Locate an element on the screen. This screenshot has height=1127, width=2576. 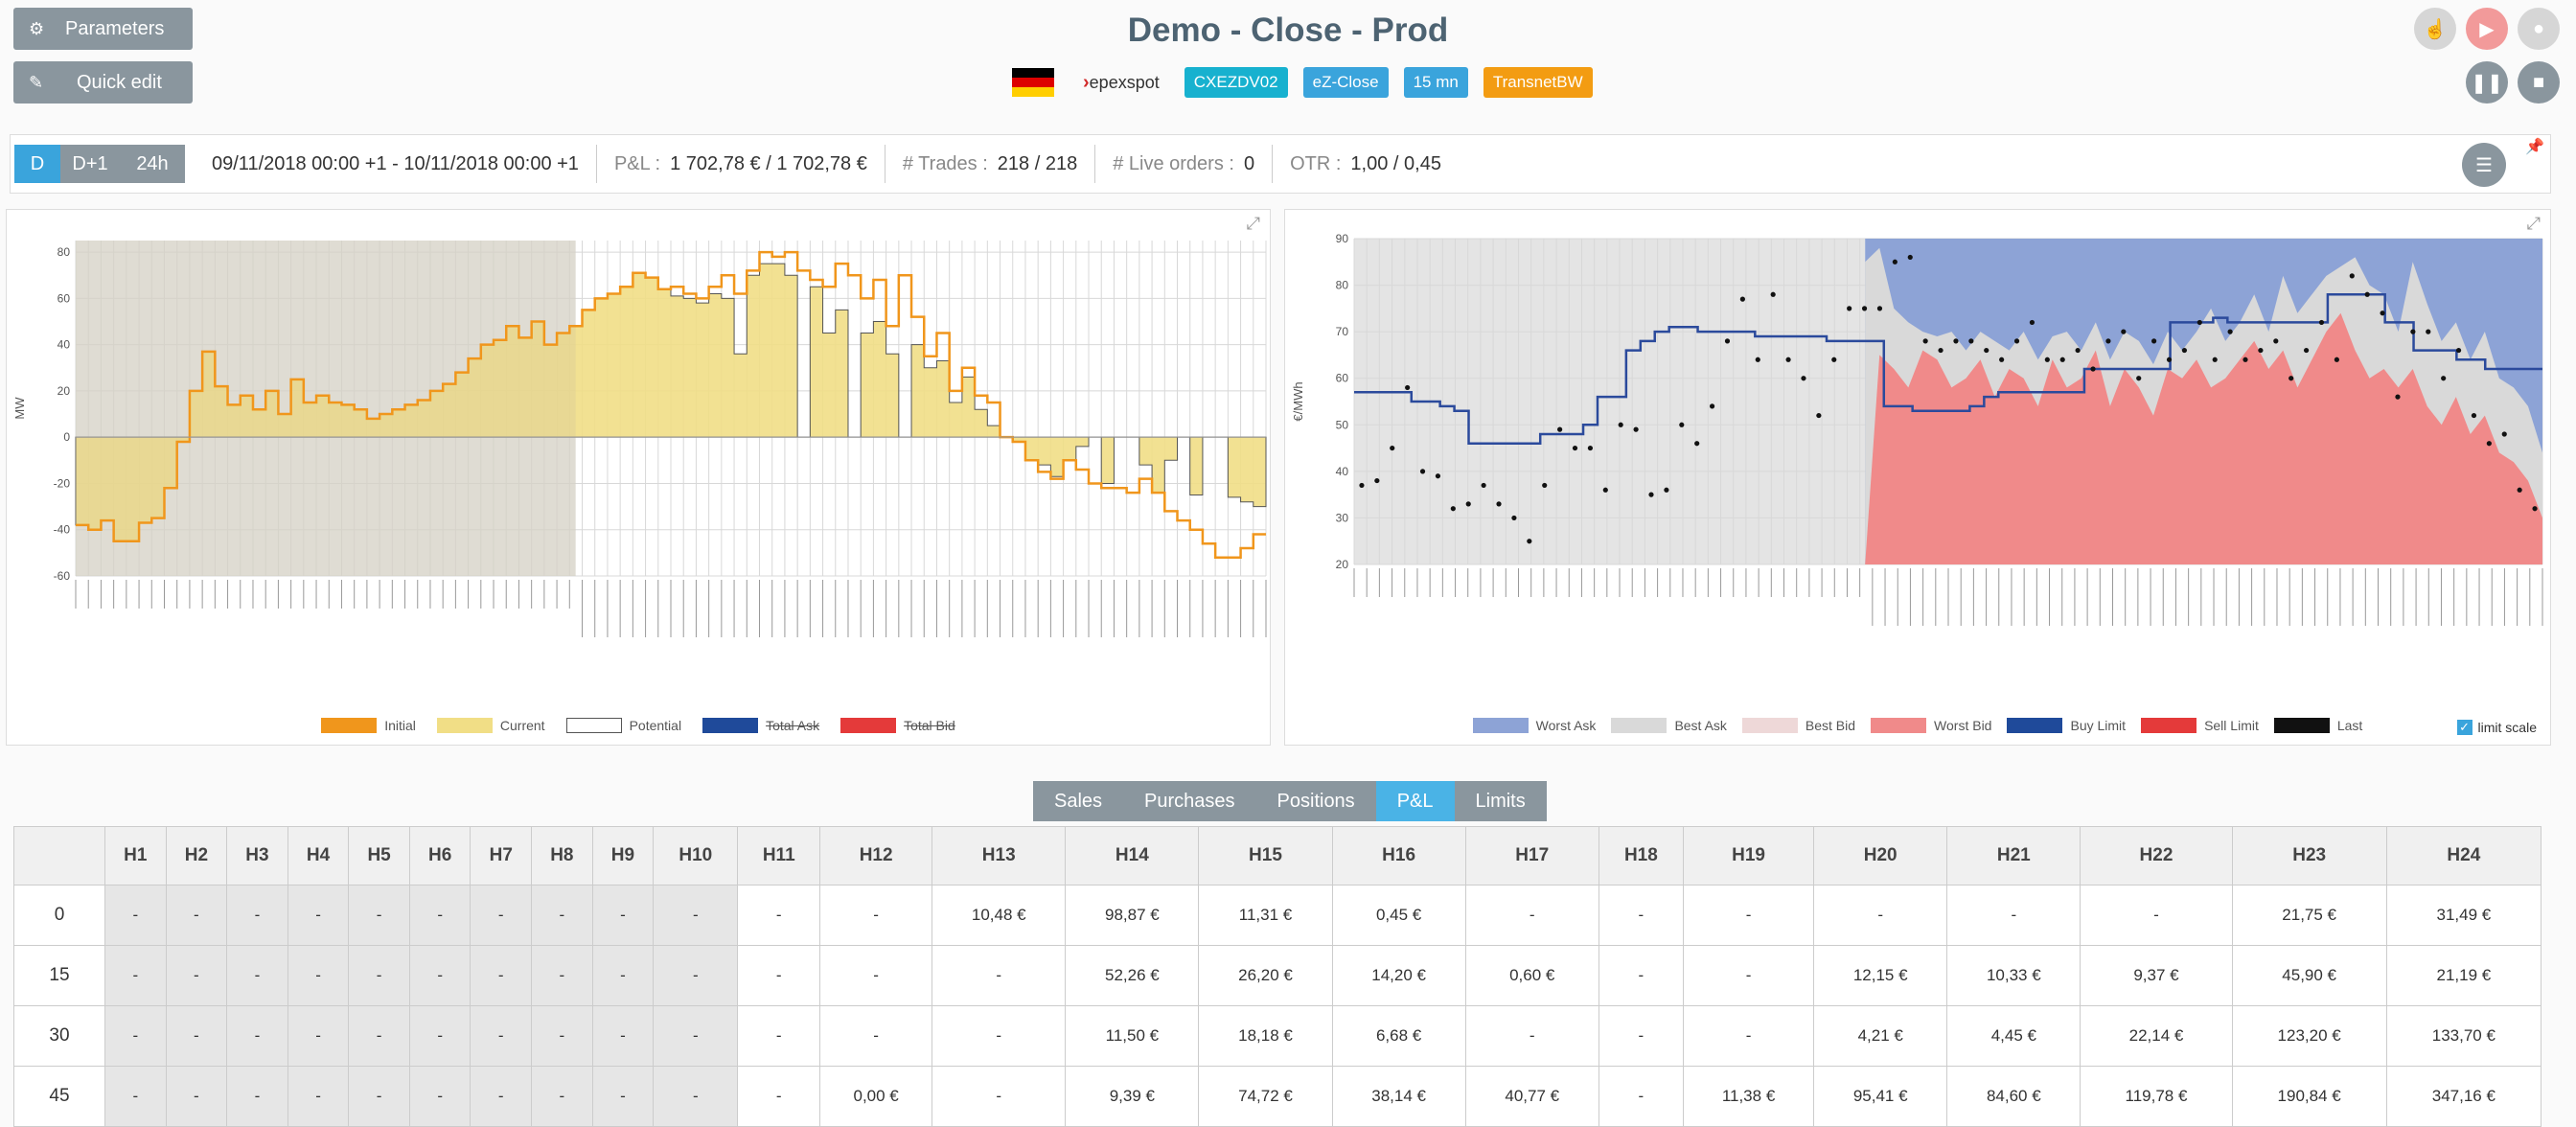
table-cell: 11,31 € is located at coordinates (1265, 915).